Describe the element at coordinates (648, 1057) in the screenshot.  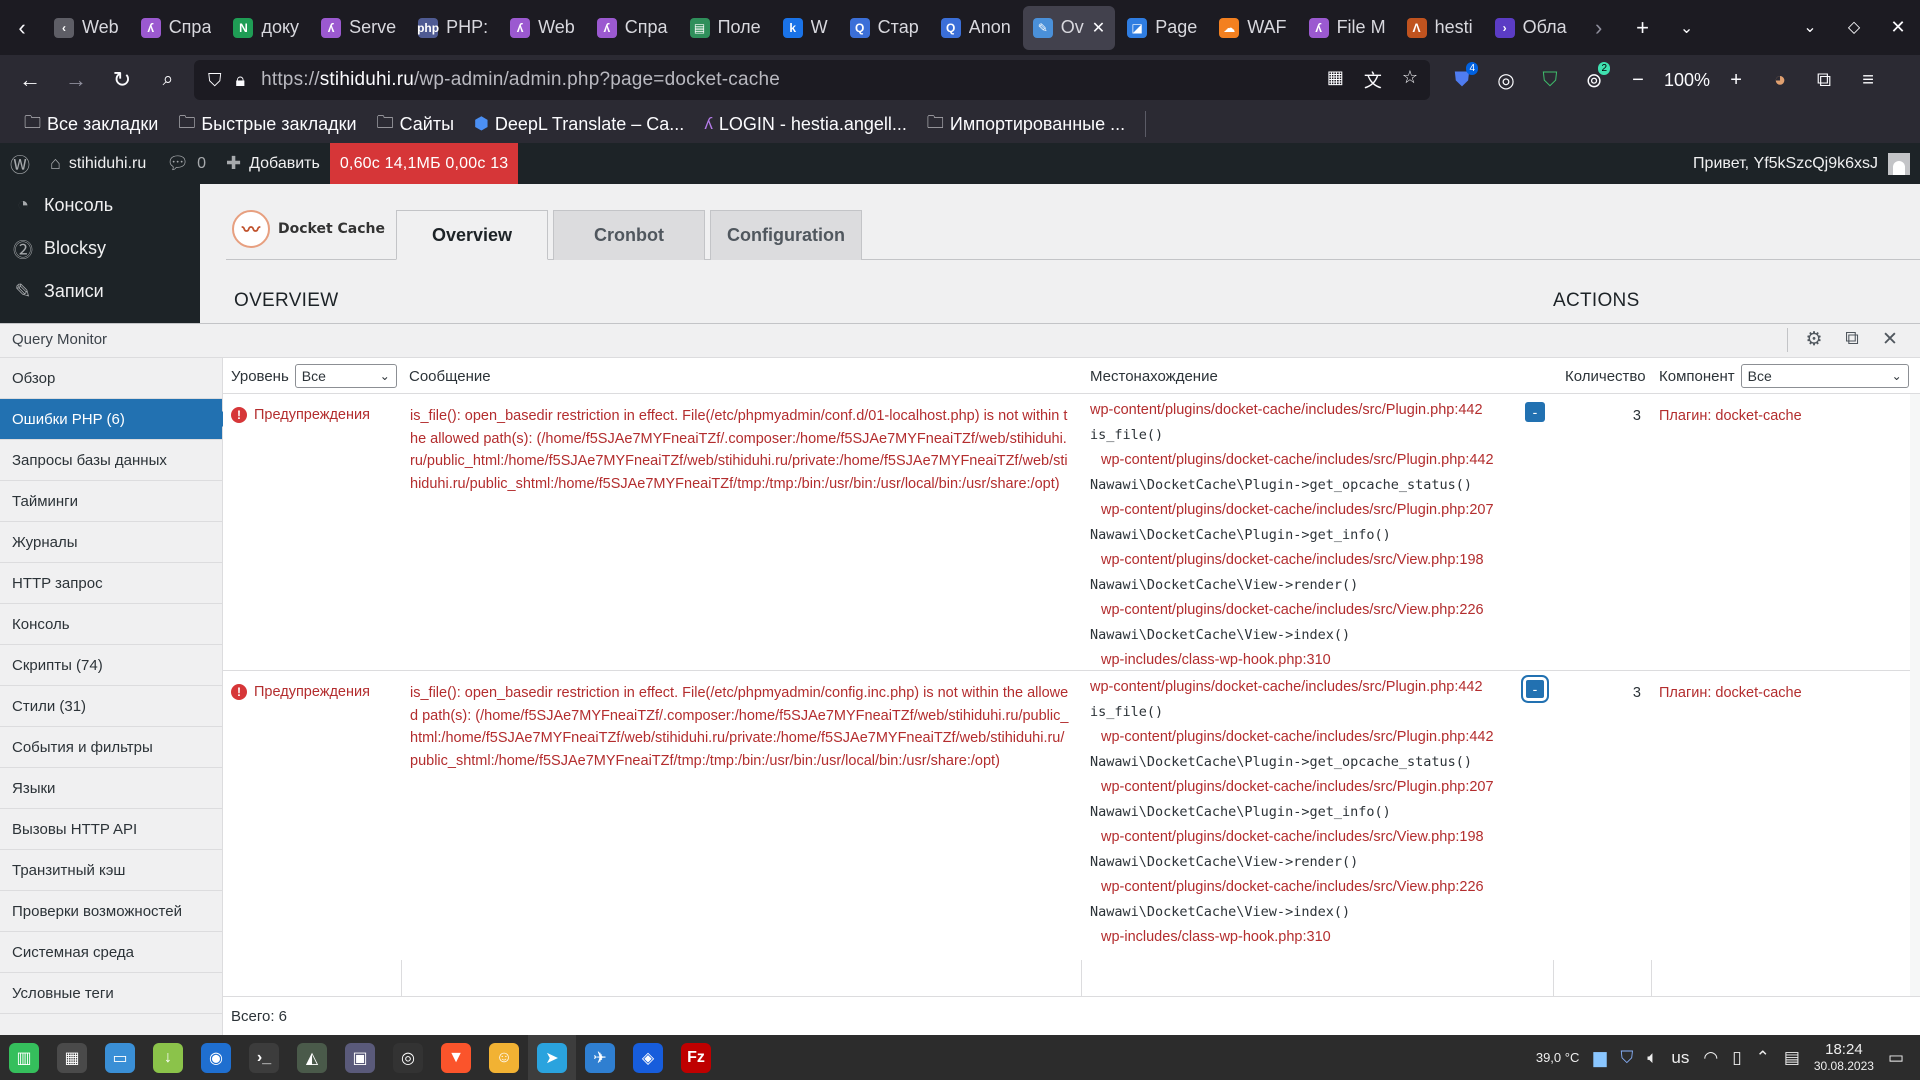
I see `taskbar-app: ◈` at that location.